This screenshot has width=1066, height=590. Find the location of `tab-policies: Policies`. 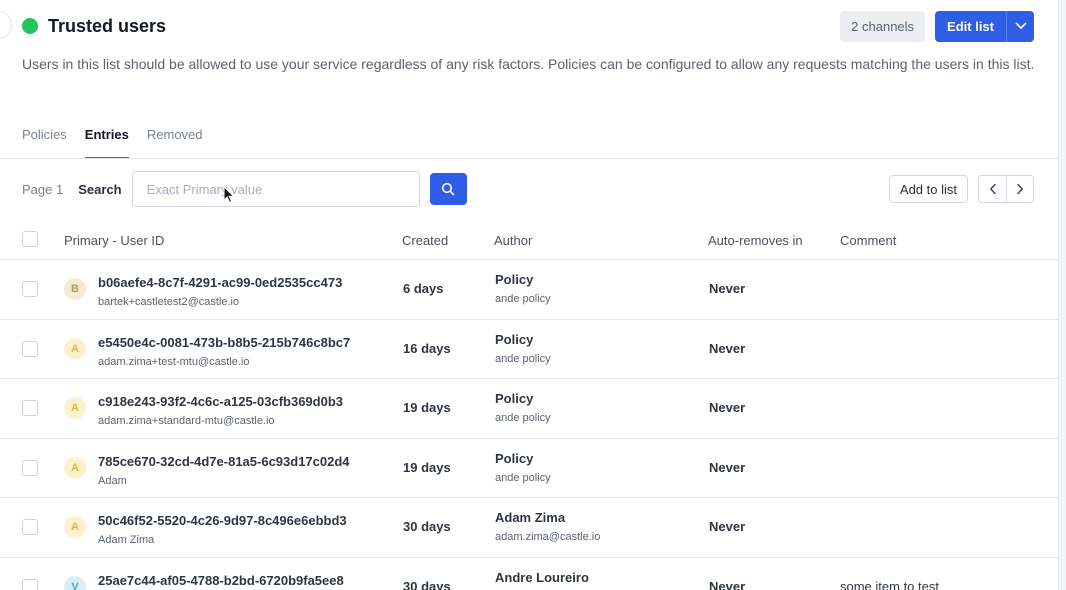

tab-policies: Policies is located at coordinates (44, 138).